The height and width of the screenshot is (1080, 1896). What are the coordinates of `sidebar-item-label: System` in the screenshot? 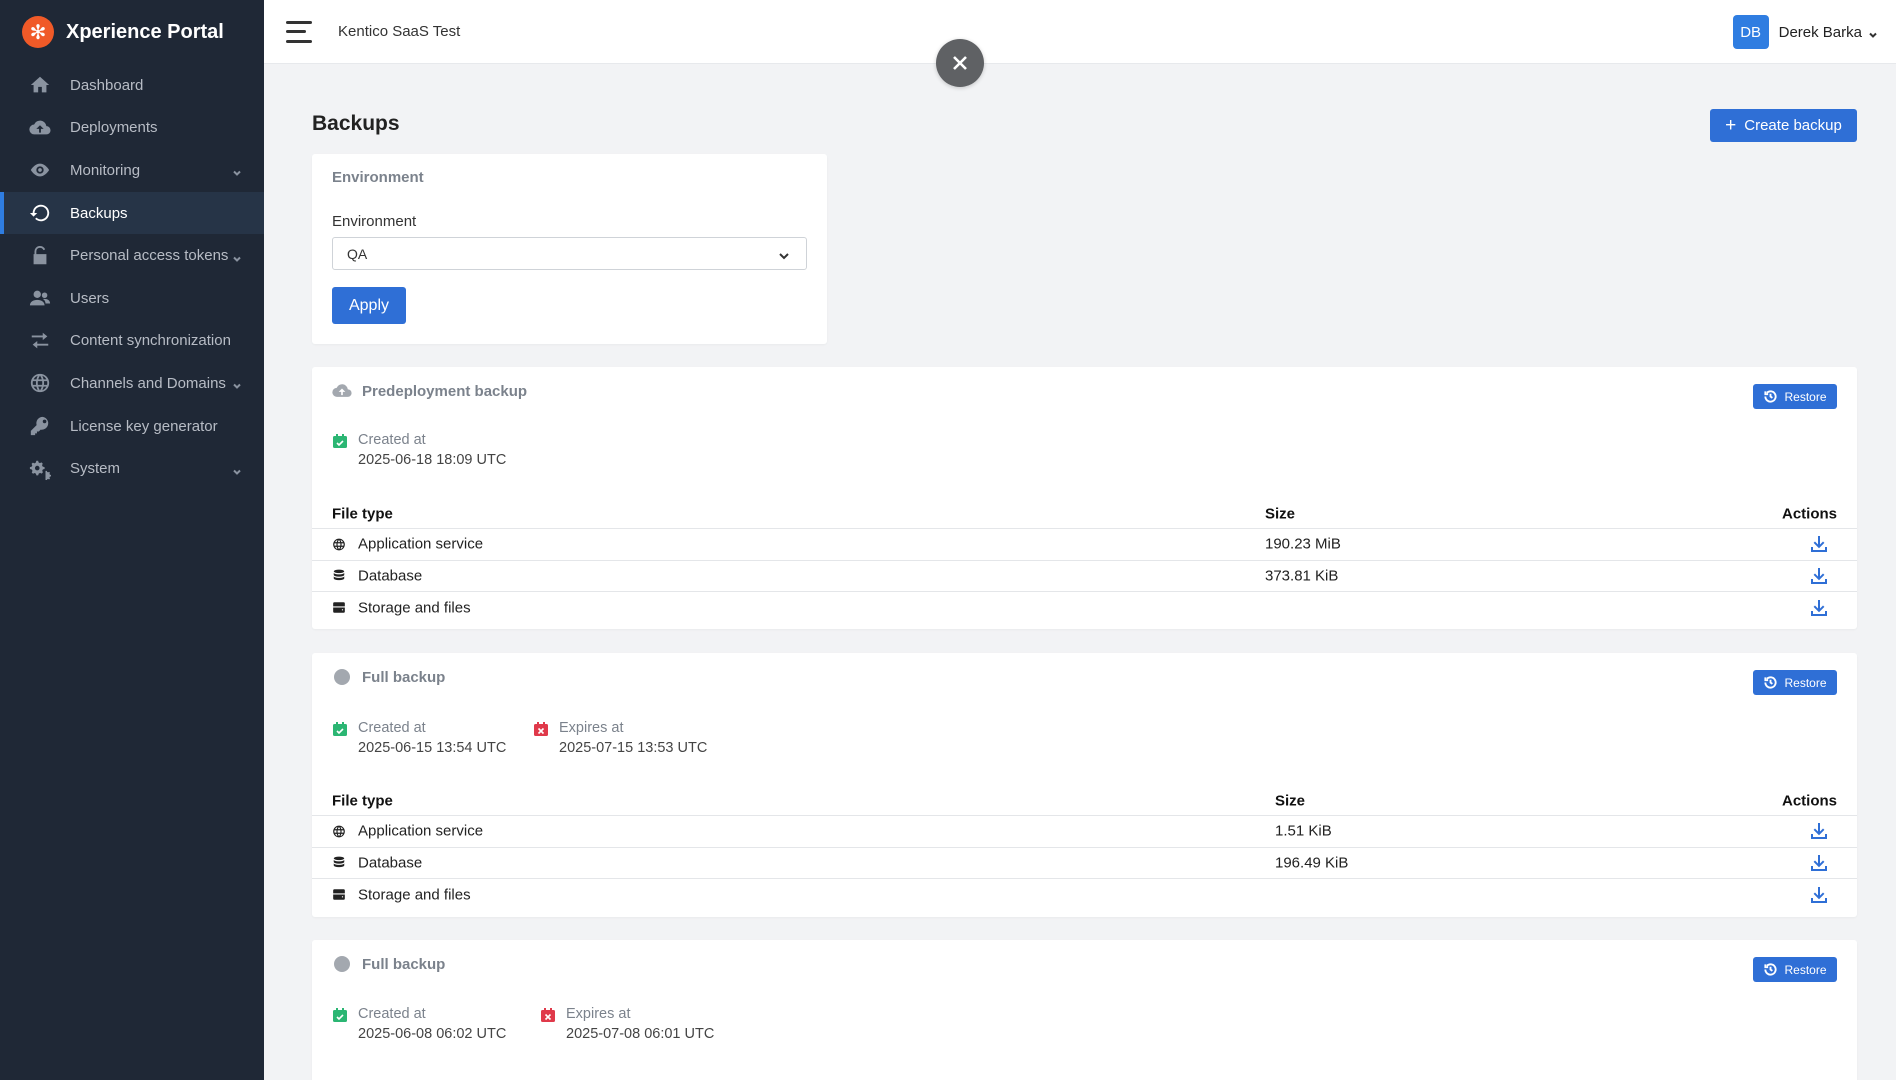 It's located at (95, 469).